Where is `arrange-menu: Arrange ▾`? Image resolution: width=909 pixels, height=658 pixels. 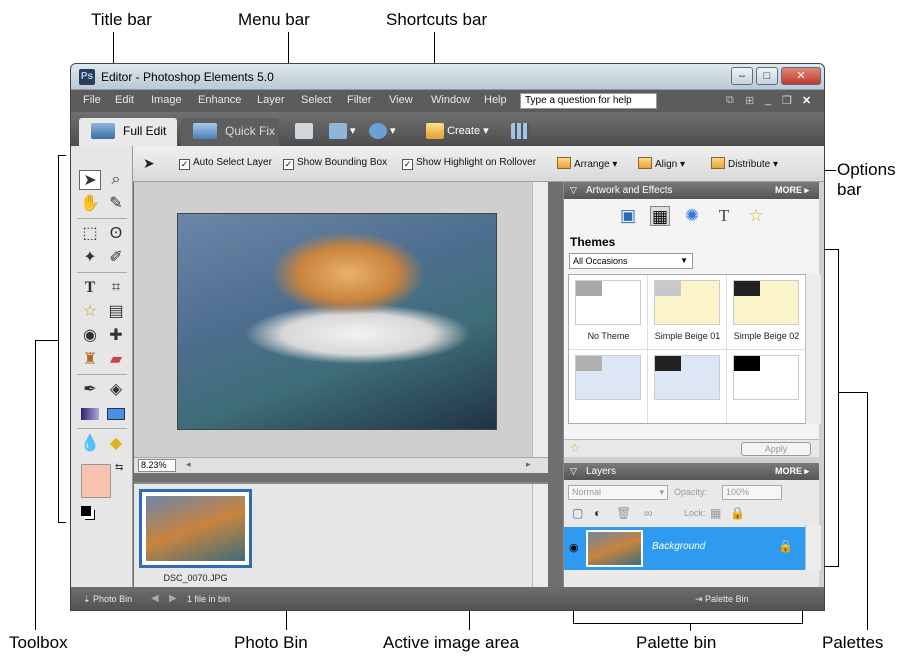 arrange-menu: Arrange ▾ is located at coordinates (587, 163).